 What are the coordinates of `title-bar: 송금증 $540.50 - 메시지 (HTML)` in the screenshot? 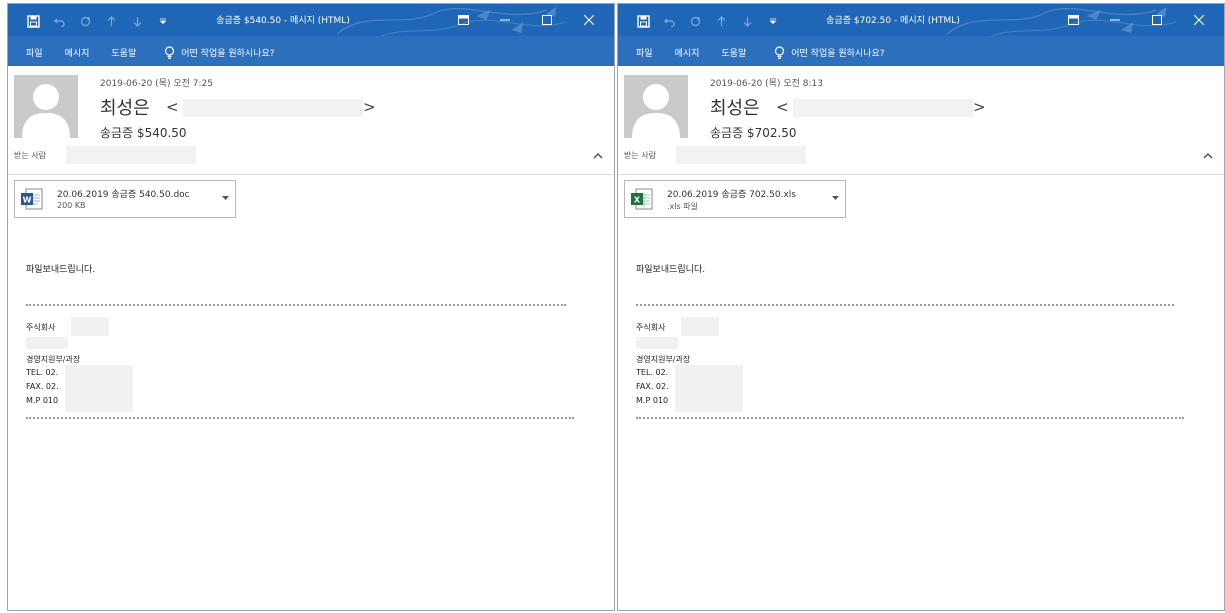 It's located at (311, 20).